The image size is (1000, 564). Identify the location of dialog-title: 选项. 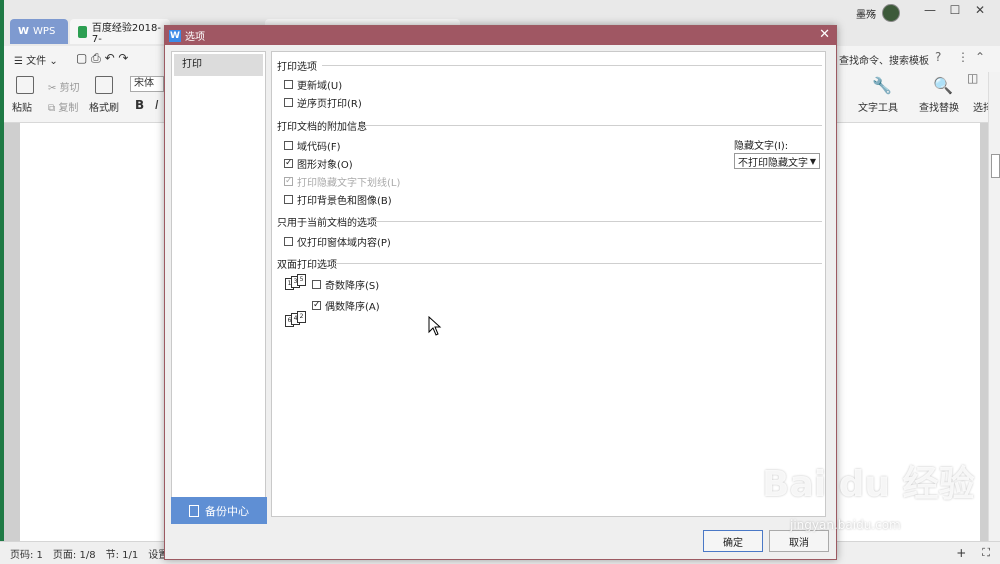
(195, 37).